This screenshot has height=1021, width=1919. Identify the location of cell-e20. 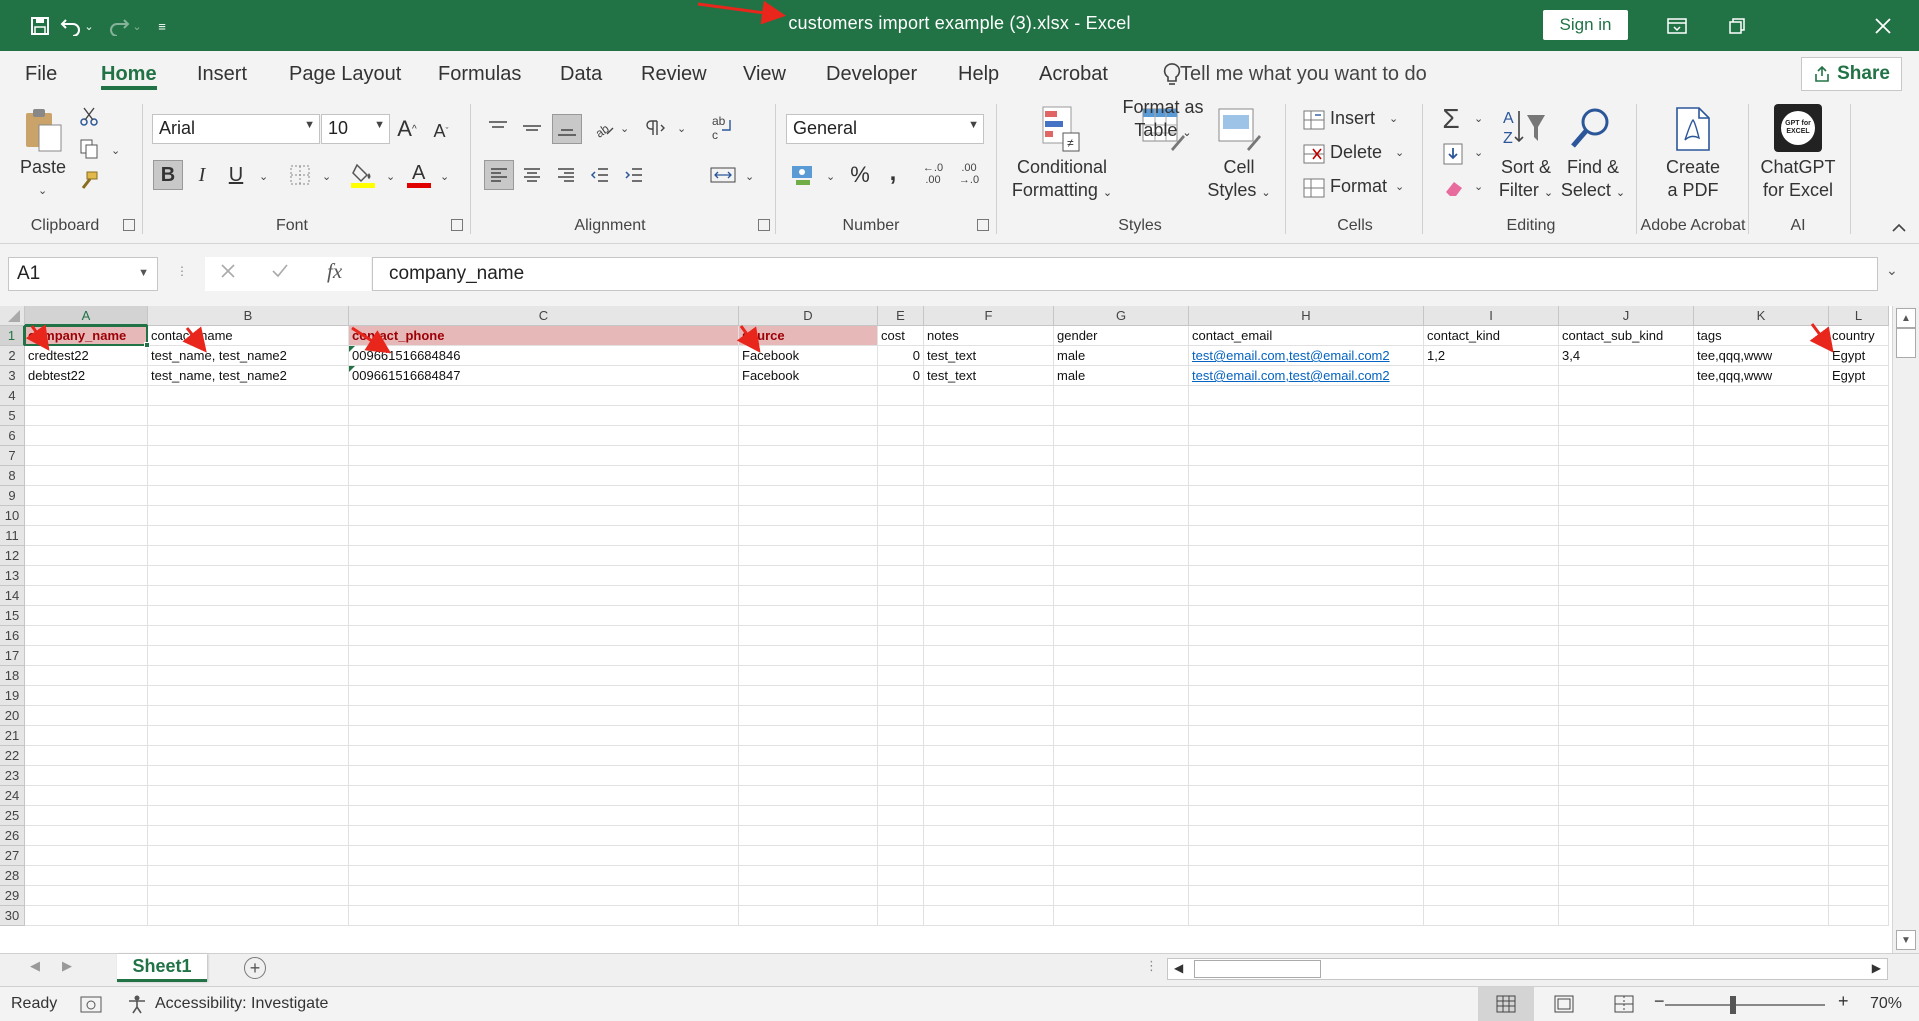
(901, 716).